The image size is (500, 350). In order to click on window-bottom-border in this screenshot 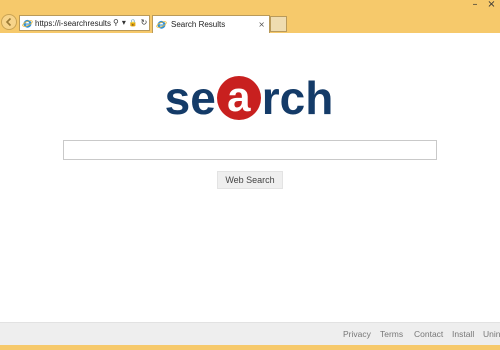, I will do `click(250, 347)`.